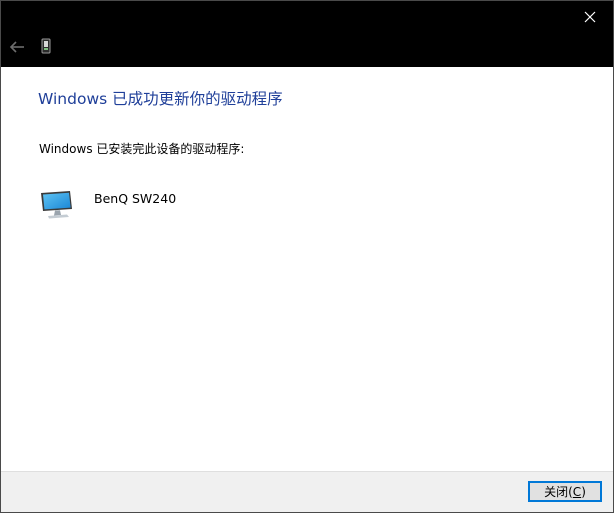 This screenshot has height=513, width=614. Describe the element at coordinates (142, 149) in the screenshot. I see `installed-driver-message: Windows 已安装完此设备的驱动程序:` at that location.